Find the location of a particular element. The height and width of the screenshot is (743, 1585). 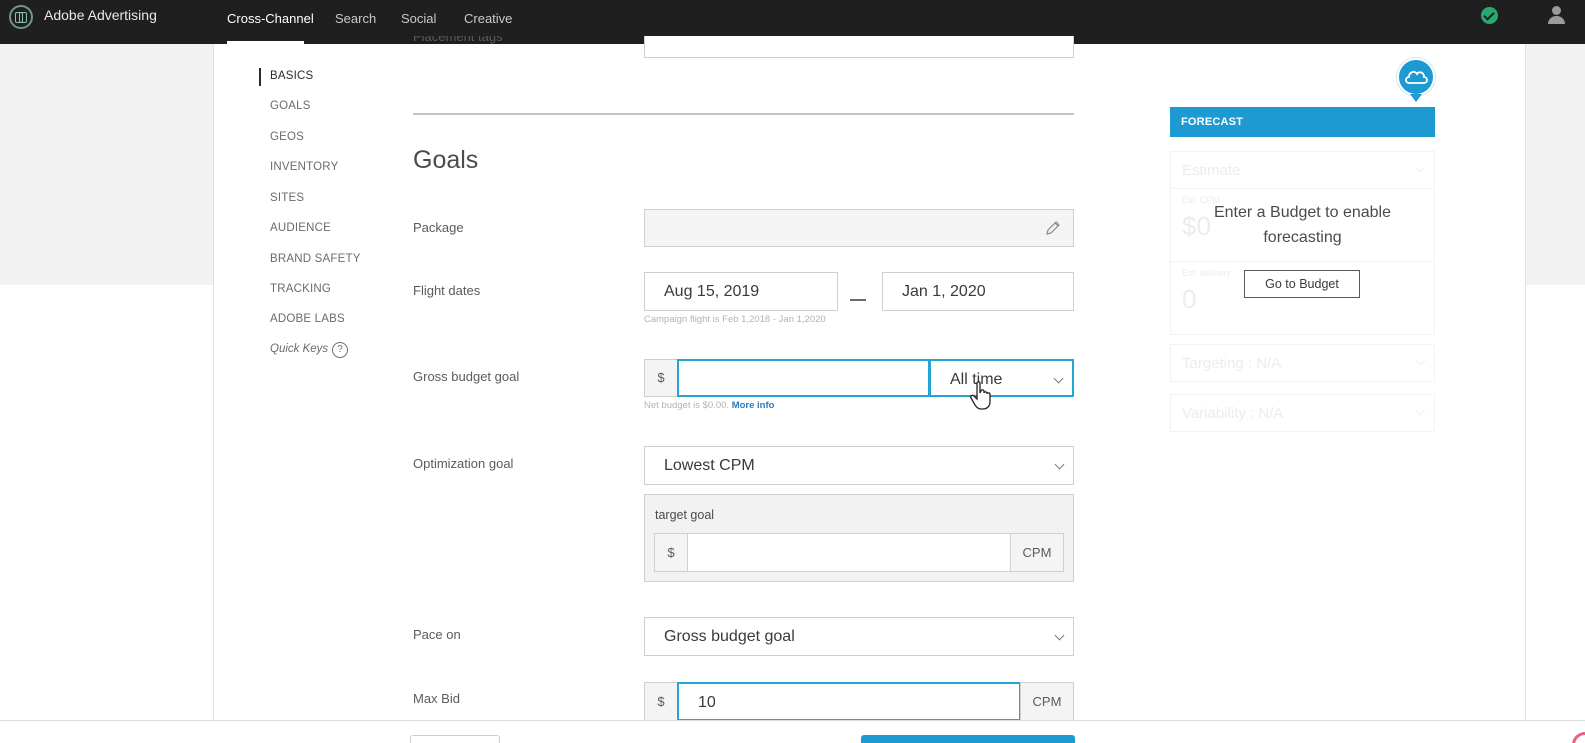

tab-cross-channel: Cross-Channel is located at coordinates (270, 18).